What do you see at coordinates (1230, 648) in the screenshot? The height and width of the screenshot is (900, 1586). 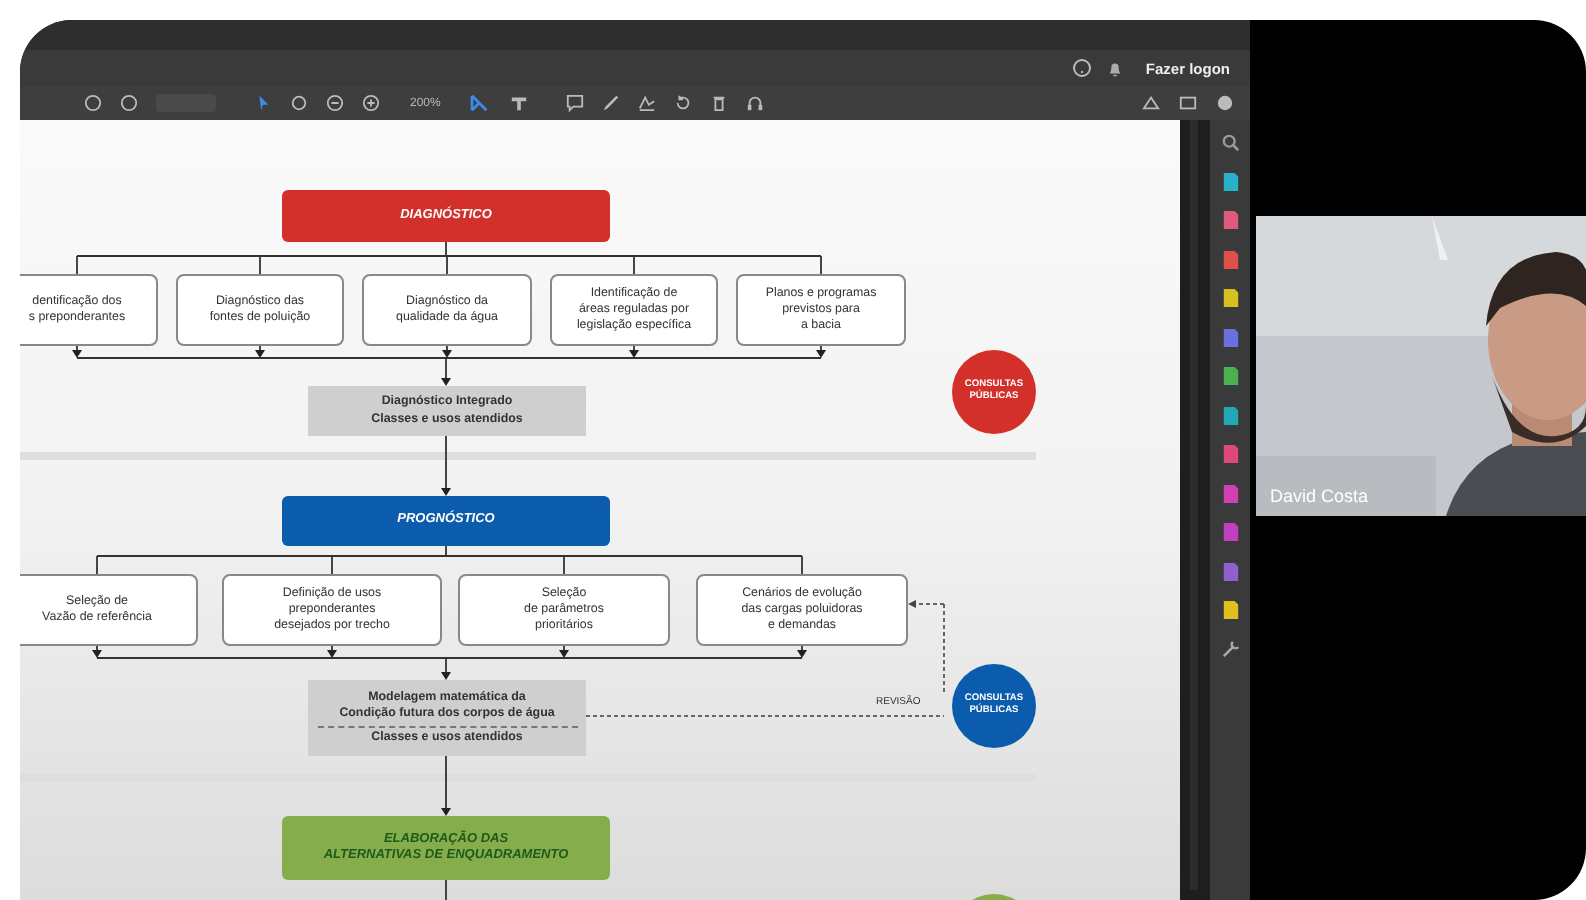 I see `wrench-icon` at bounding box center [1230, 648].